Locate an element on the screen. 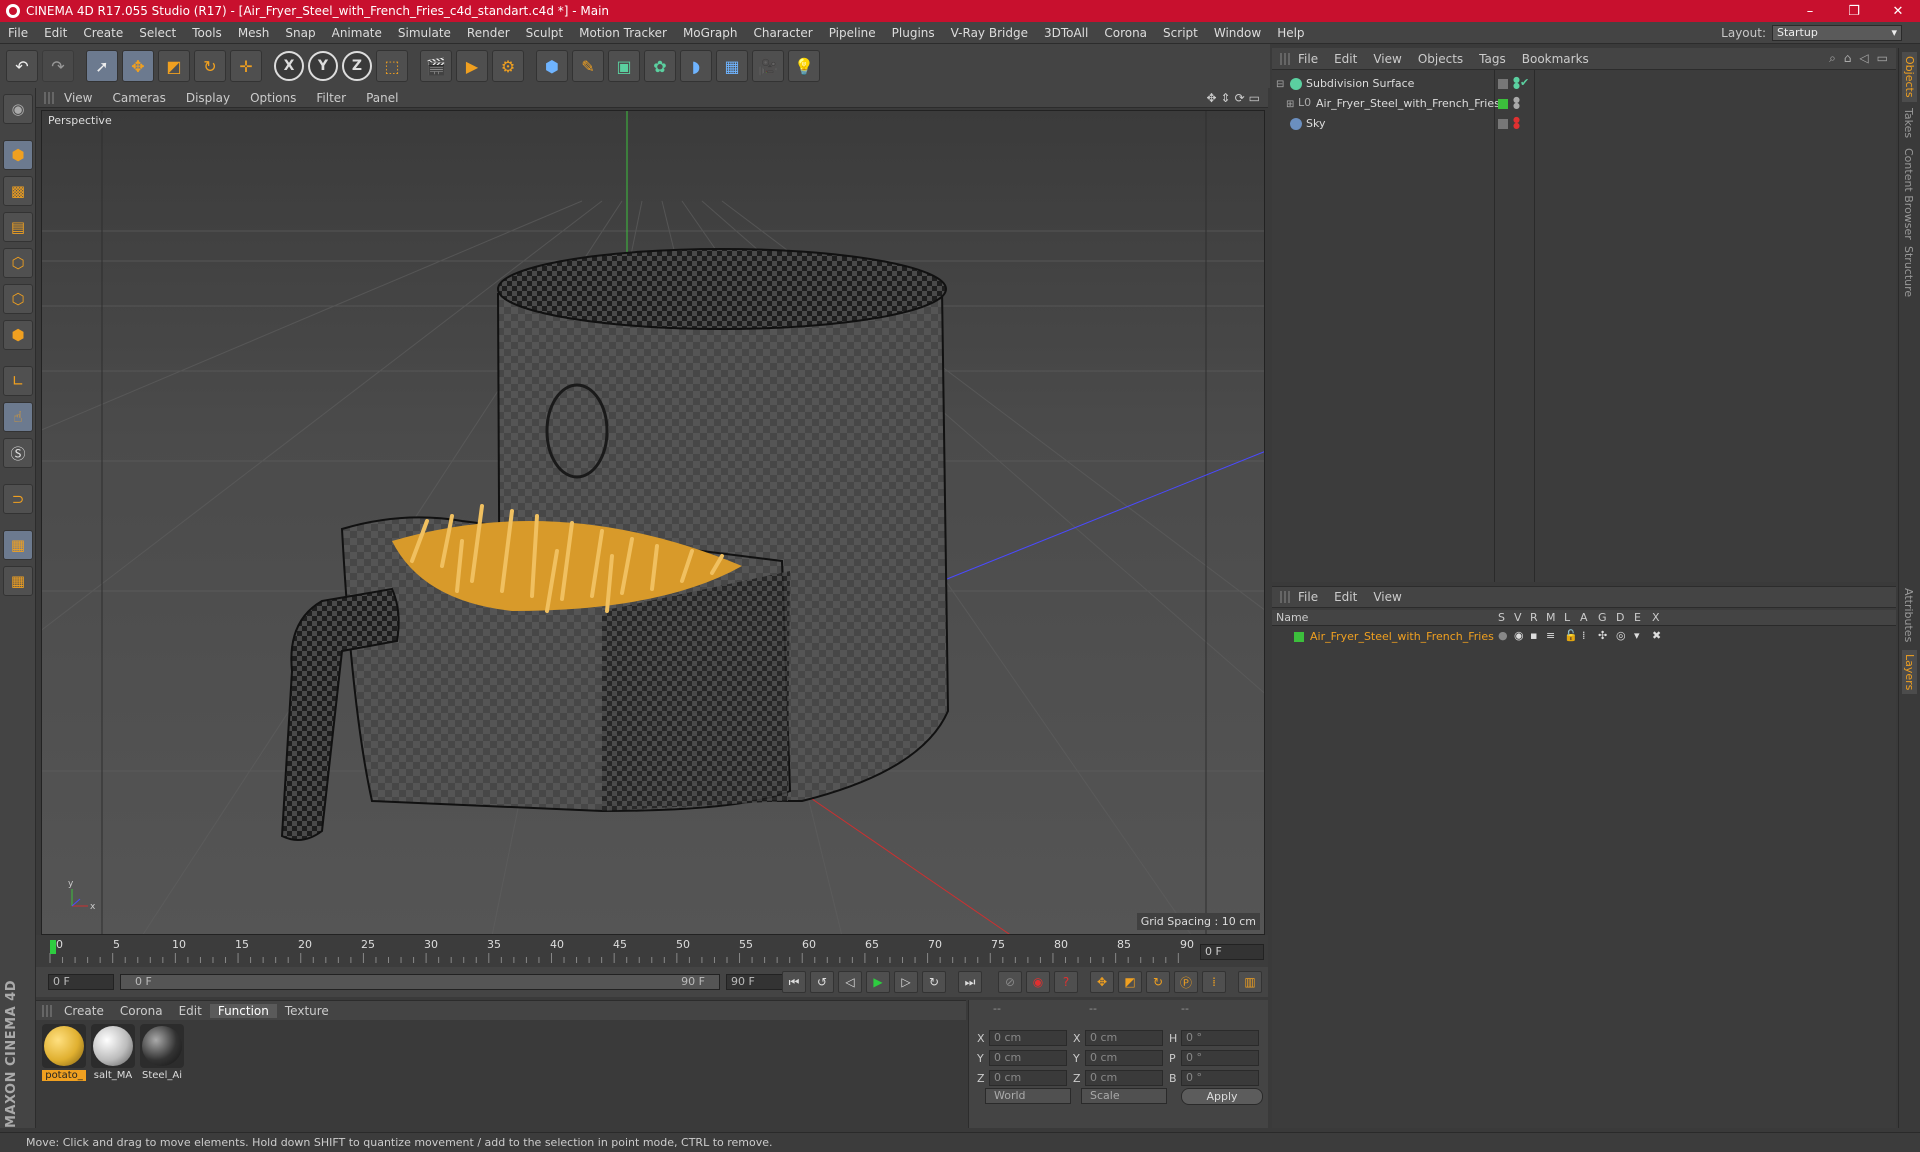 This screenshot has height=1152, width=1920. layer-col-name: Name is located at coordinates (1292, 617).